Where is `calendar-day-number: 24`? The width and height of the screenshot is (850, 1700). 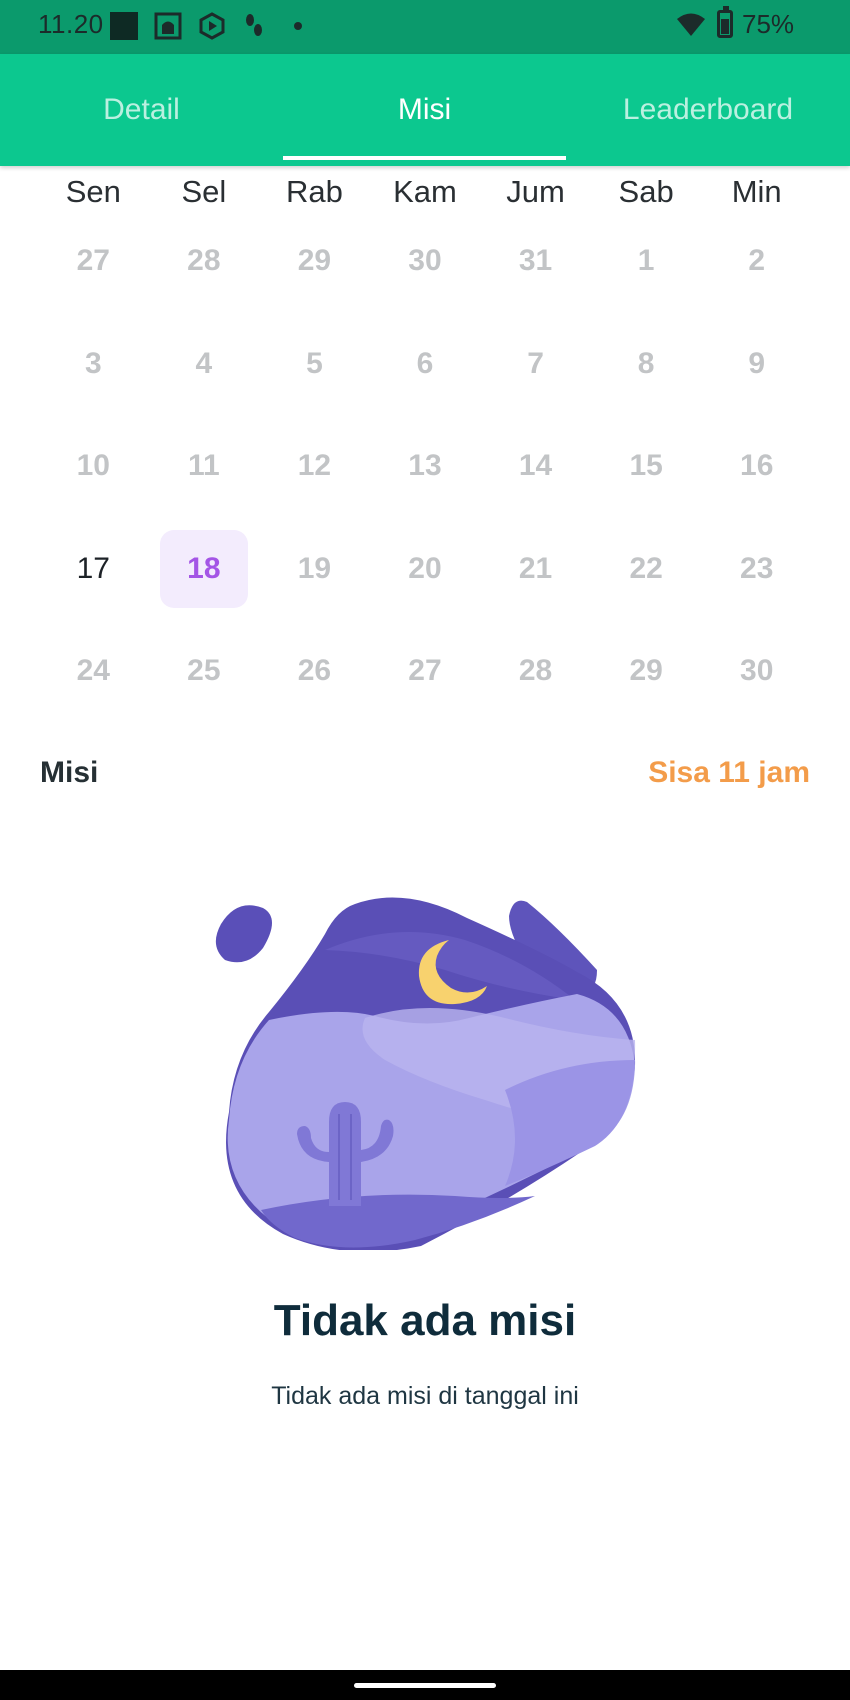
calendar-day-number: 24 is located at coordinates (93, 671).